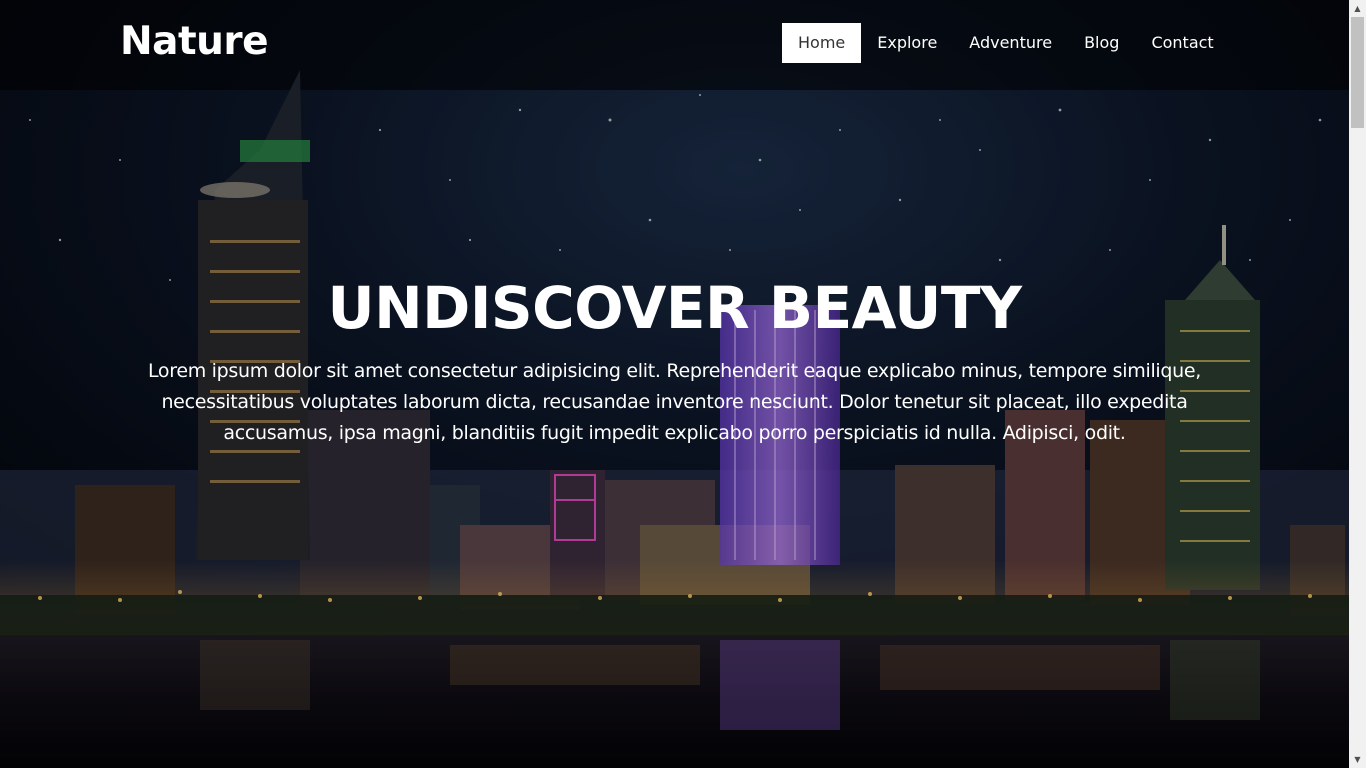  I want to click on nav-item-contact: Contact, so click(1182, 43).